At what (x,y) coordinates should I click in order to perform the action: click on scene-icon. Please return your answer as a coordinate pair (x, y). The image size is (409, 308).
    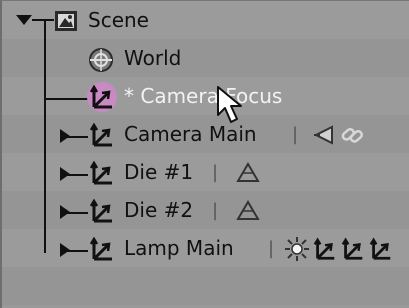
    Looking at the image, I should click on (66, 21).